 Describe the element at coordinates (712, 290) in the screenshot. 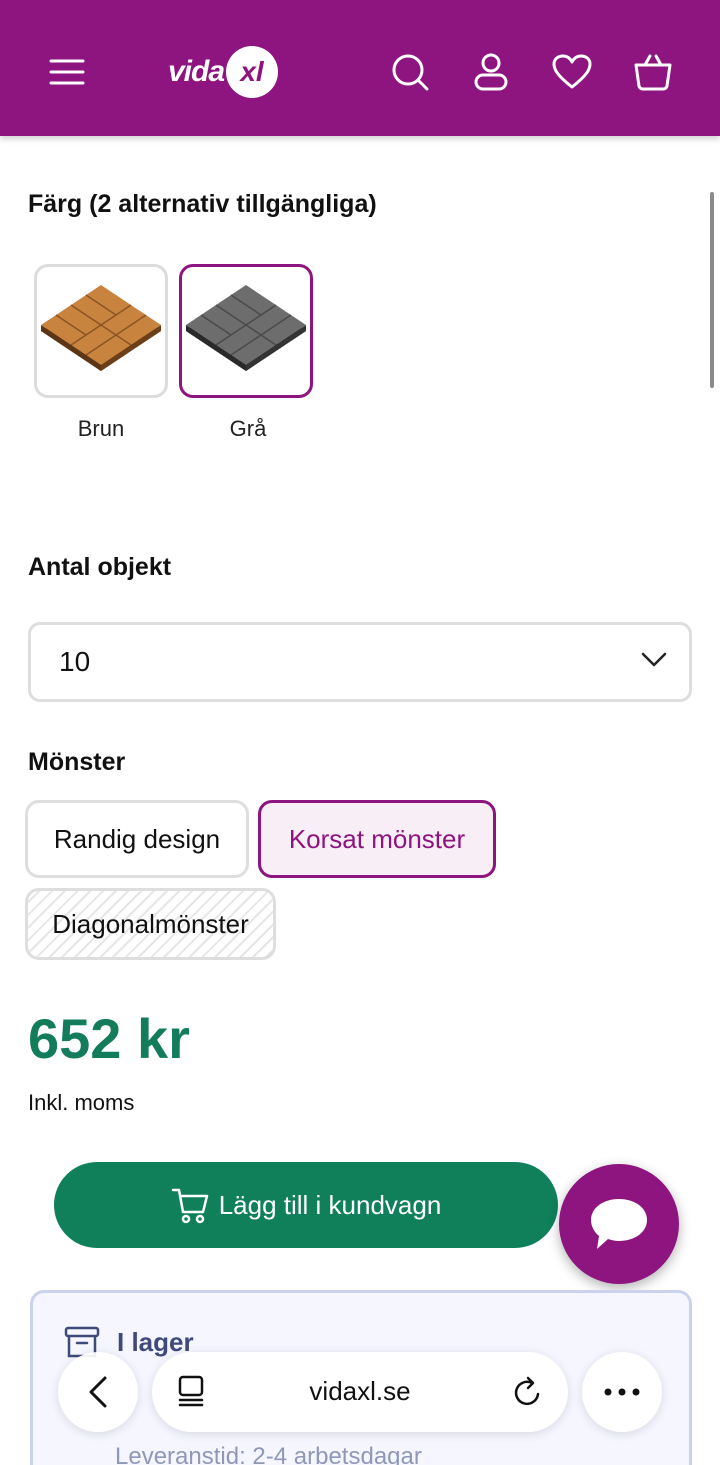

I see `scrollbar` at that location.